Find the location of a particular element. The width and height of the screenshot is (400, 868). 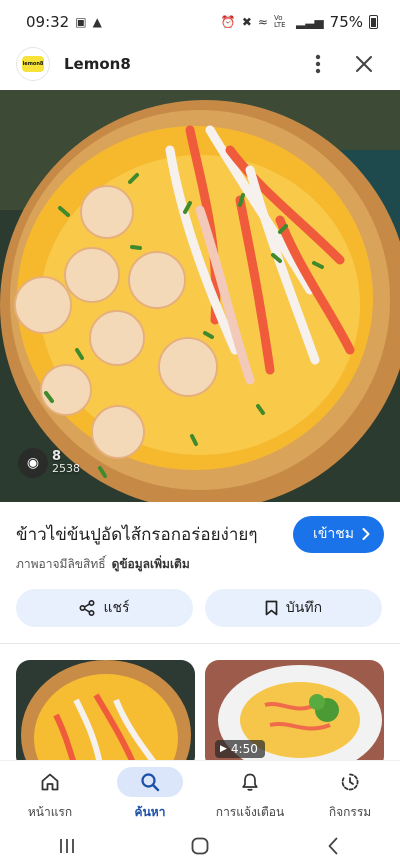

nav-home-label: หน้าแรก is located at coordinates (50, 812).